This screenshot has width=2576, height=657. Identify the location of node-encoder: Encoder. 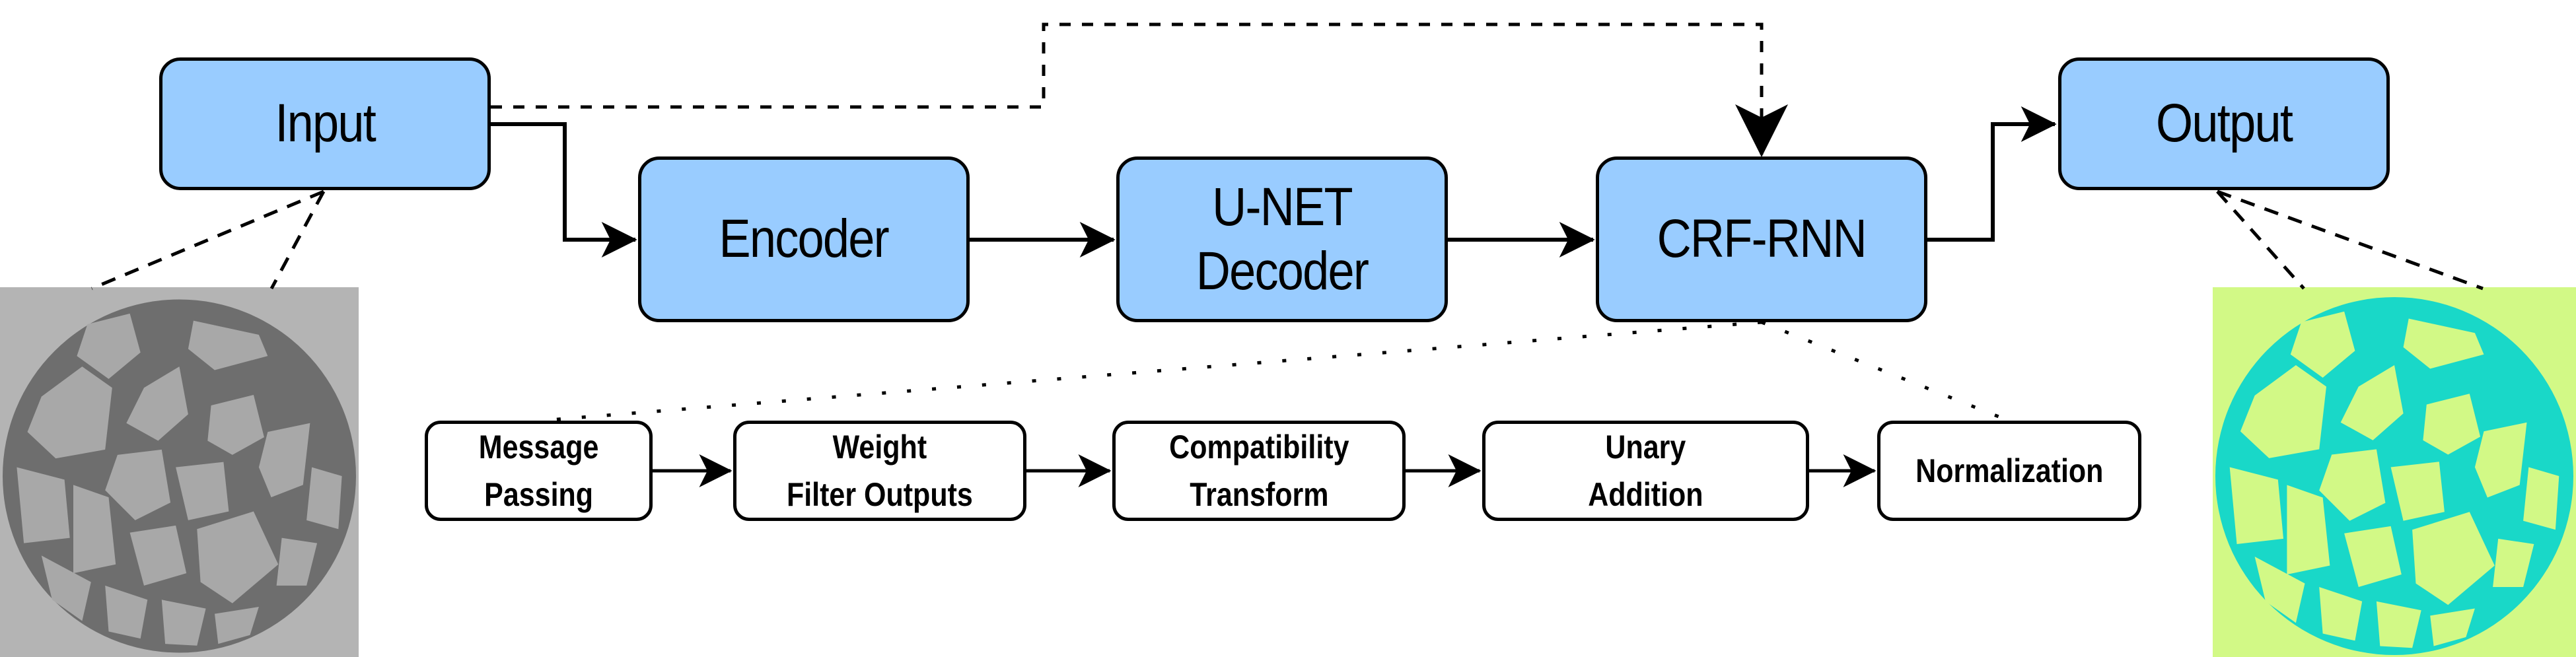
(804, 239).